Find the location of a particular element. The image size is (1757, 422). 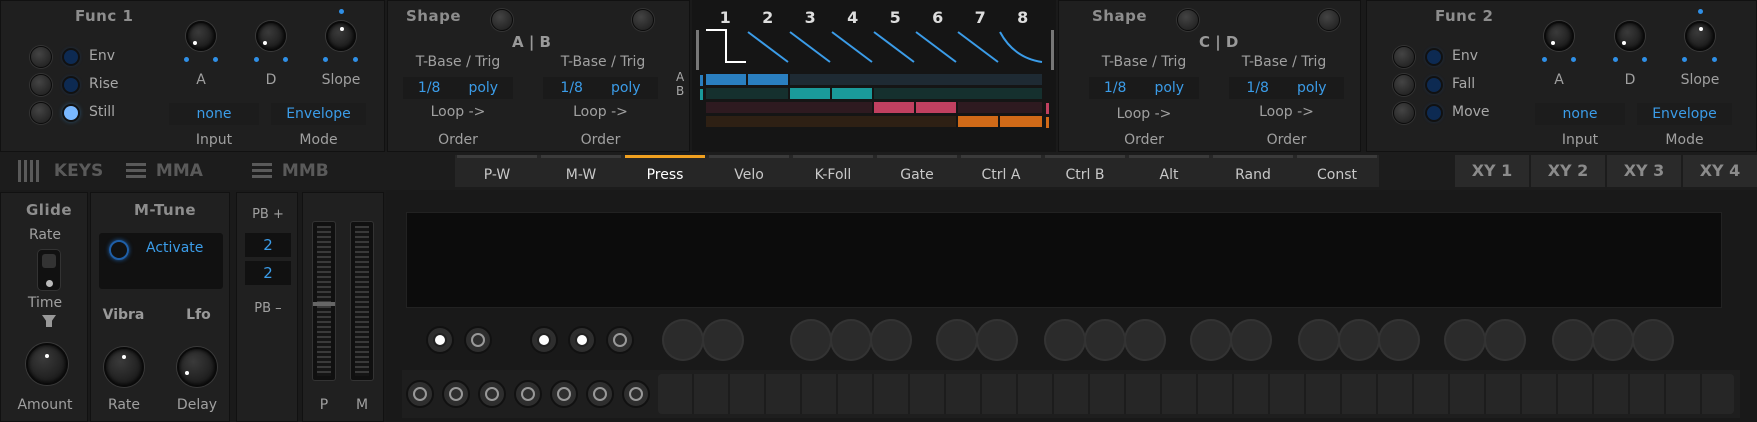

lfo-delay-knob is located at coordinates (197, 367).